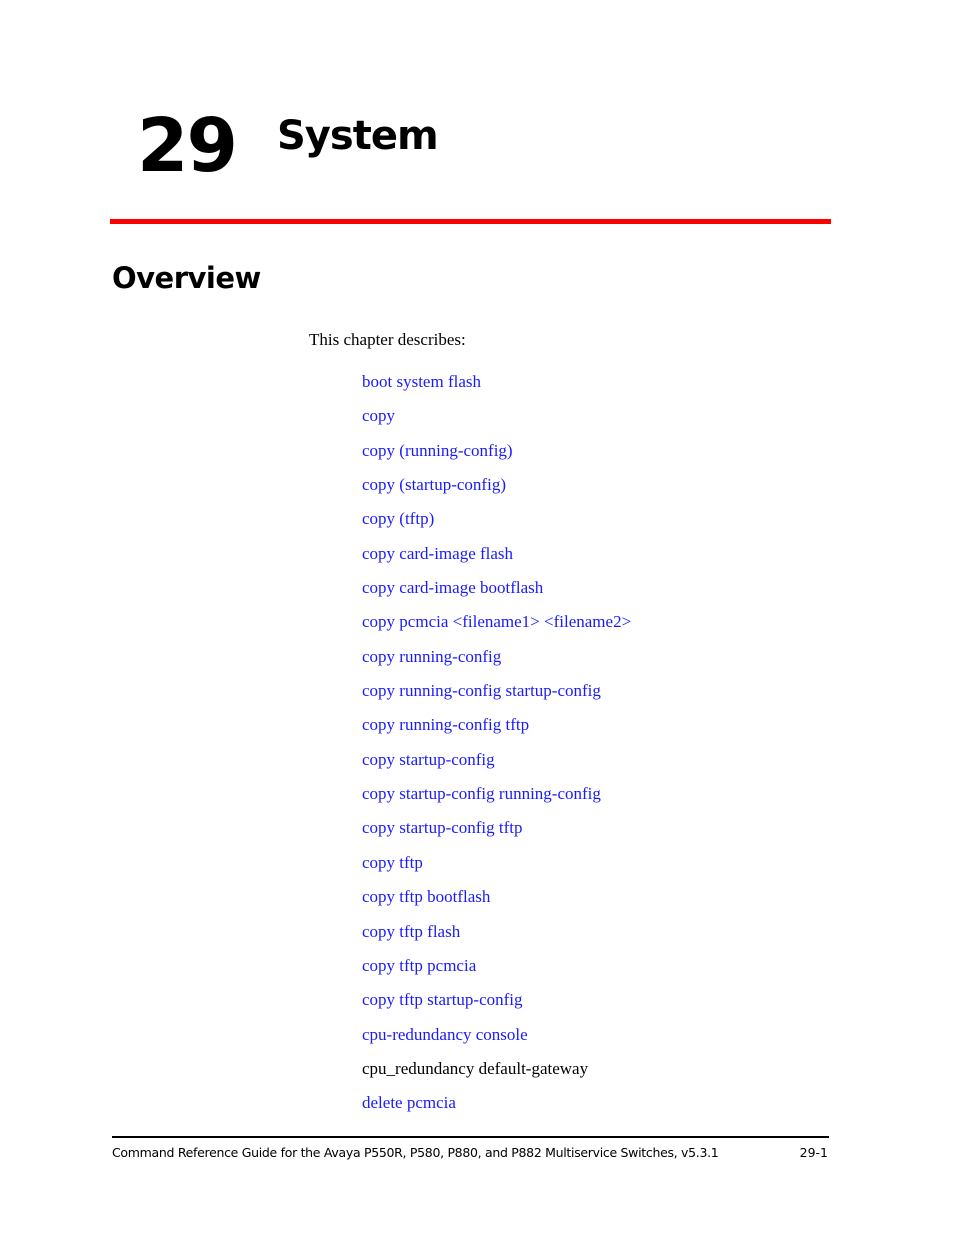 The image size is (954, 1235). What do you see at coordinates (186, 278) in the screenshot?
I see `section-heading: Overview` at bounding box center [186, 278].